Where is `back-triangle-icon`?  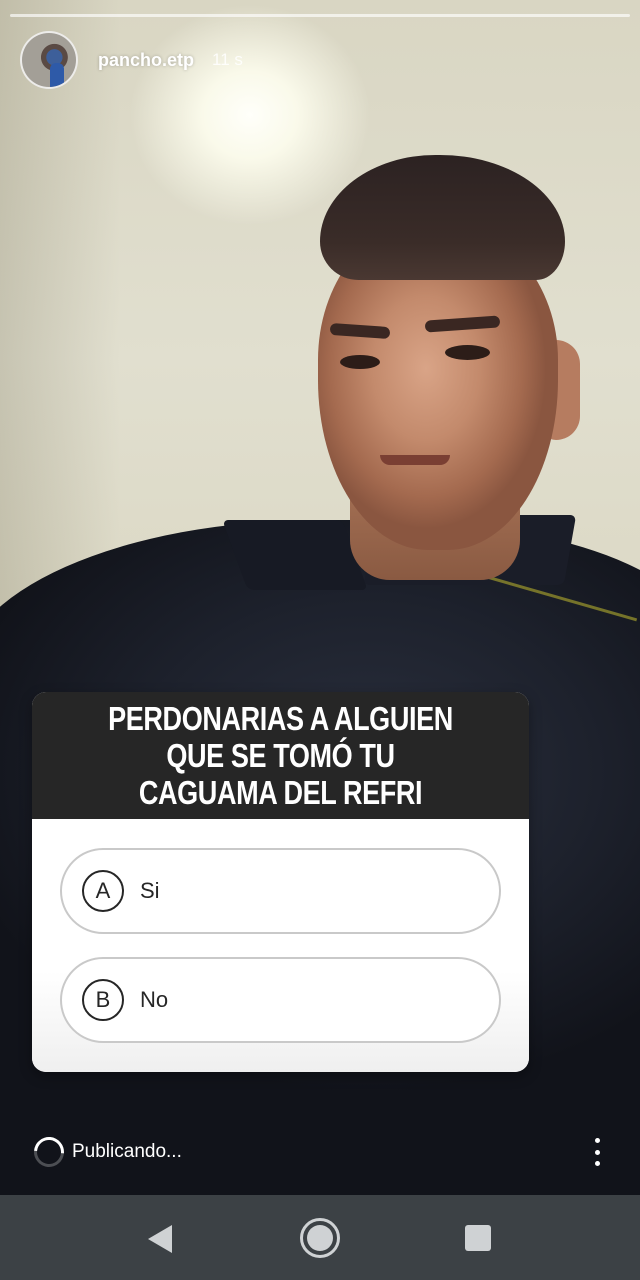
back-triangle-icon is located at coordinates (160, 1239).